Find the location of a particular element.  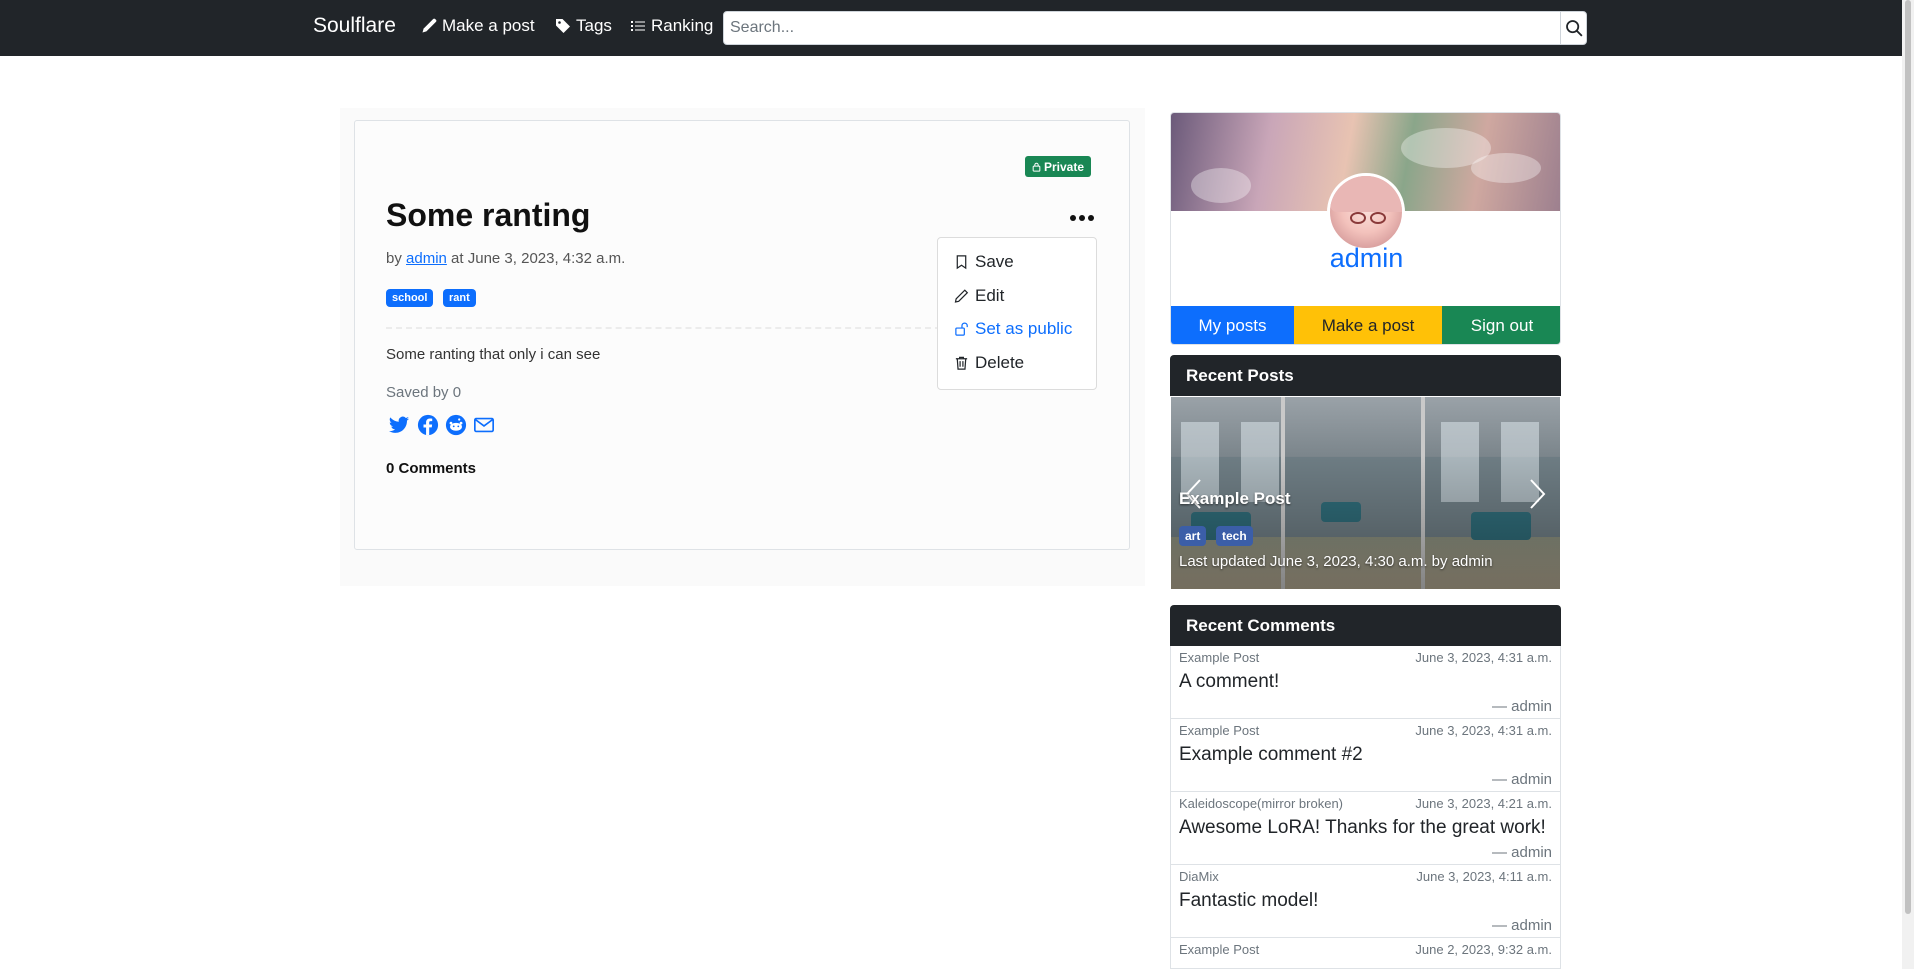

dropdown-set-public-label: Set as public is located at coordinates (1024, 328).